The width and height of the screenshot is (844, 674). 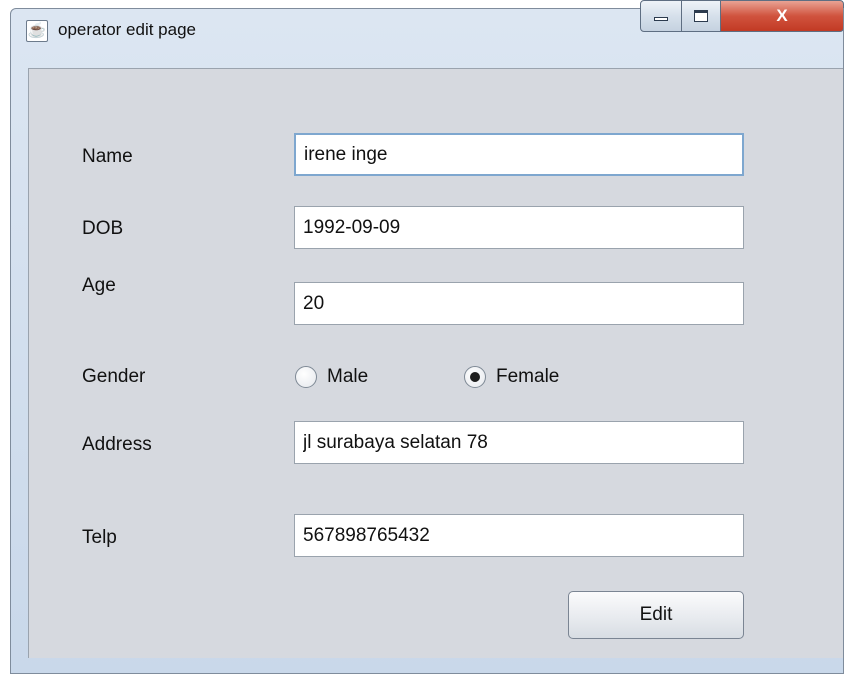 I want to click on radio-male: Male, so click(x=331, y=377).